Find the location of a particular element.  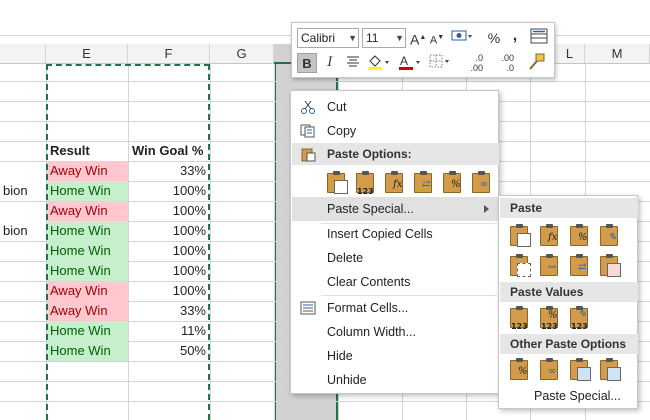

menu-item-cut: Cut is located at coordinates (395, 107).